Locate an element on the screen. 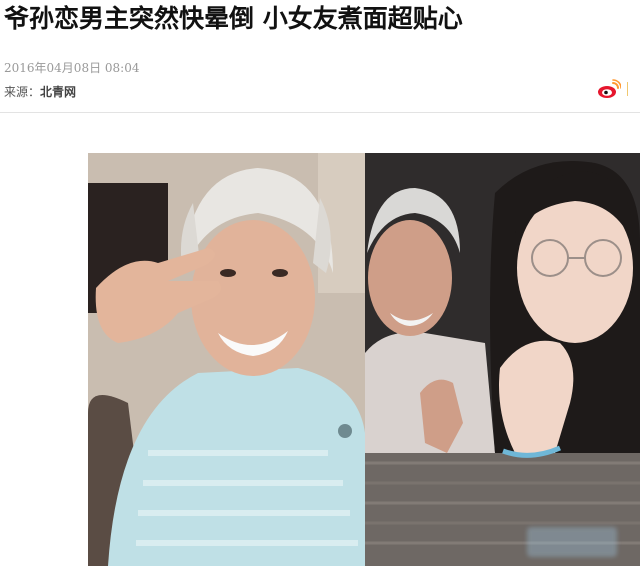  article-date: 2016年04月08日 08:04 is located at coordinates (72, 68).